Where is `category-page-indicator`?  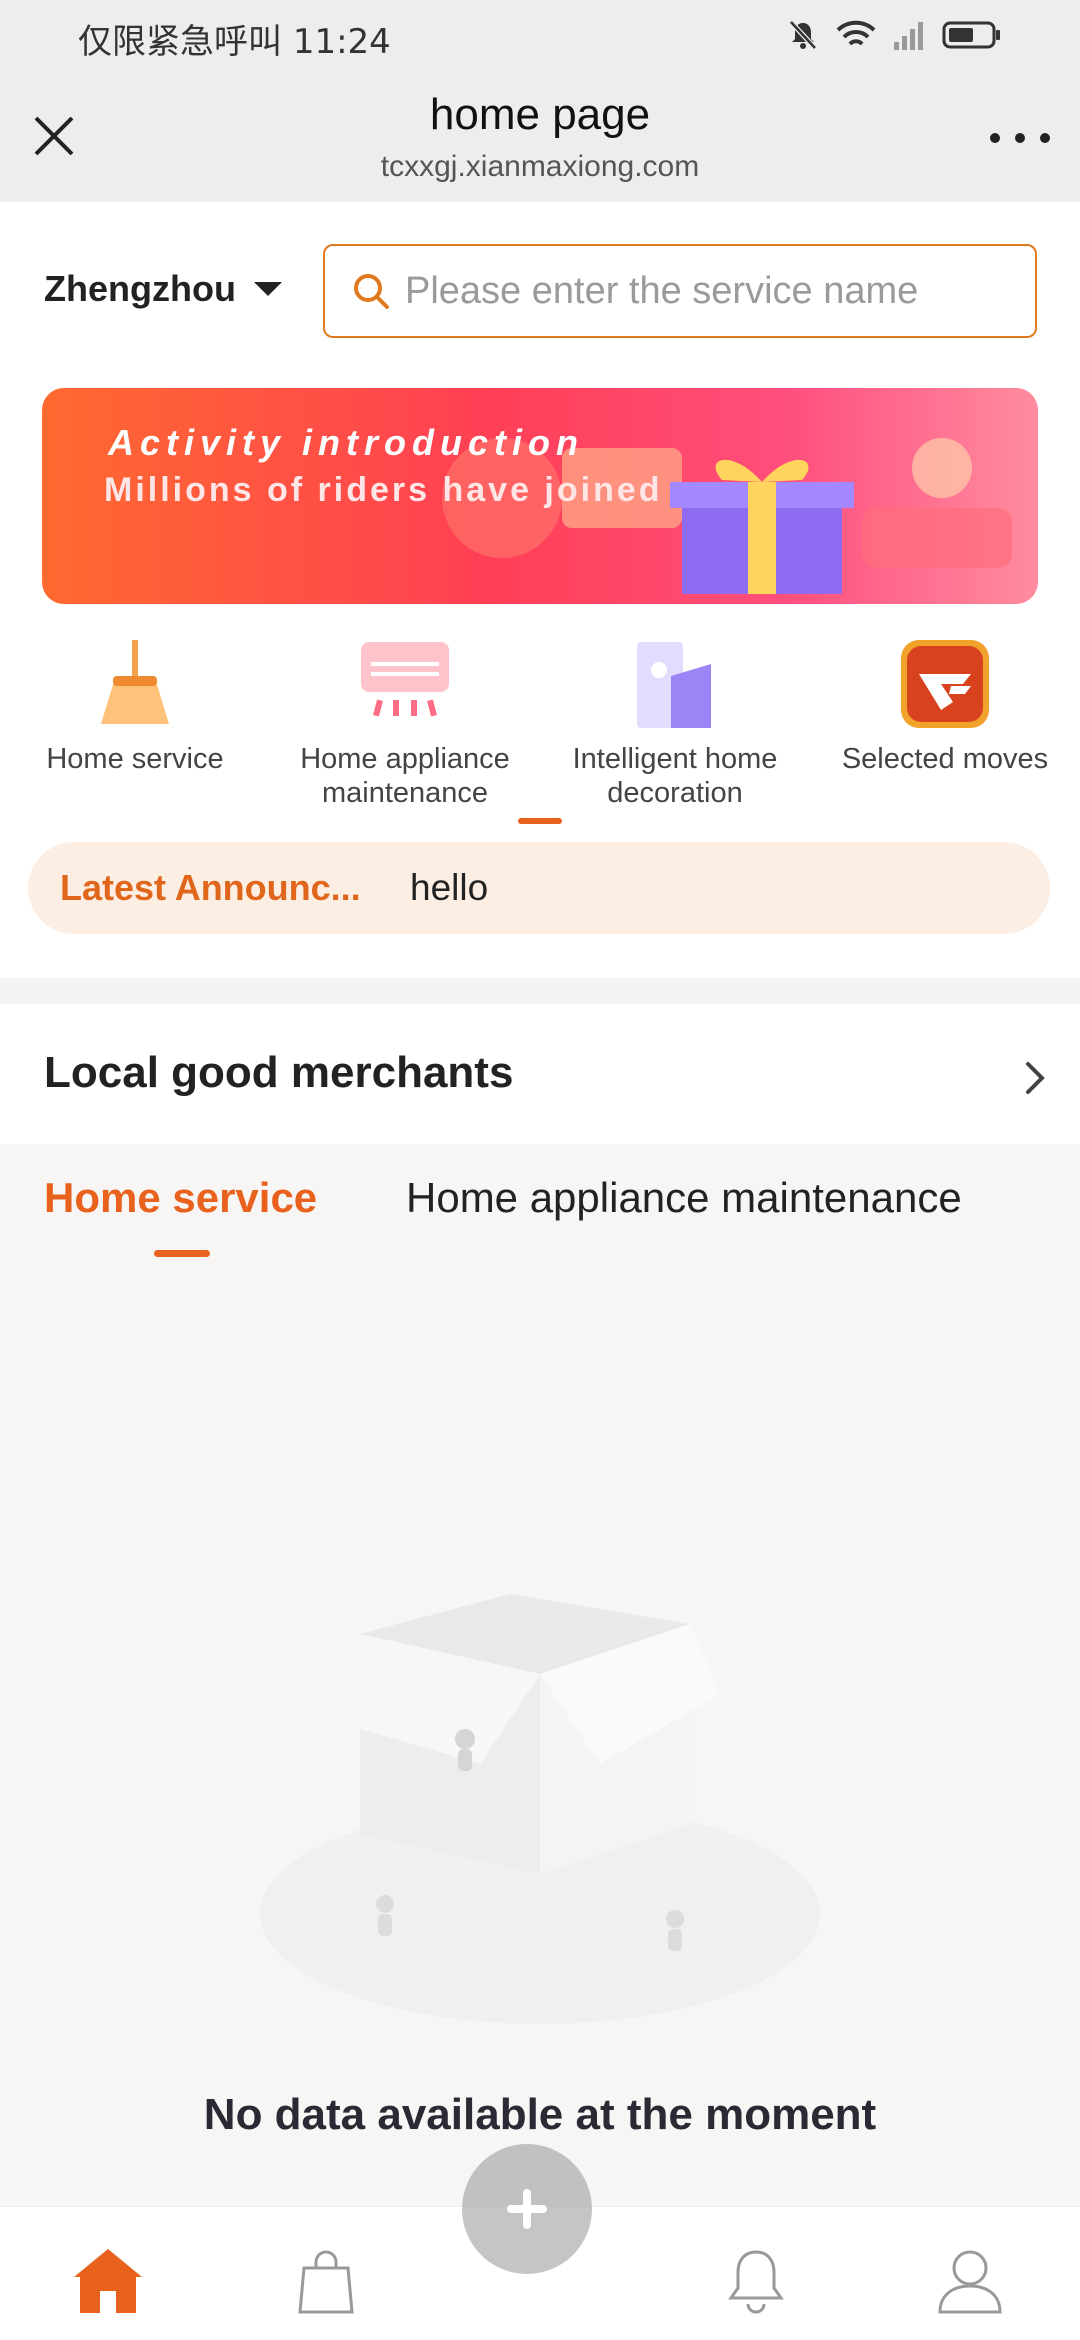
category-page-indicator is located at coordinates (540, 821).